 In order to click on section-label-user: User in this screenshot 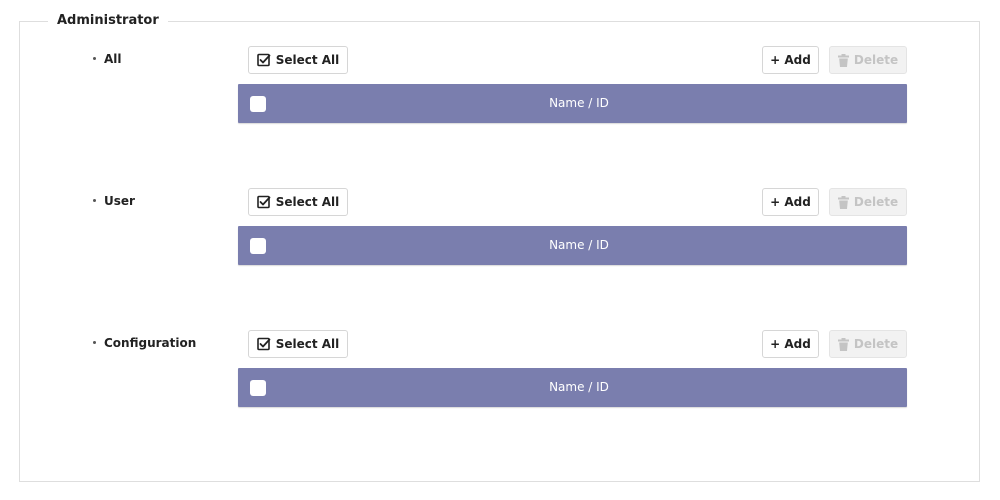, I will do `click(114, 201)`.